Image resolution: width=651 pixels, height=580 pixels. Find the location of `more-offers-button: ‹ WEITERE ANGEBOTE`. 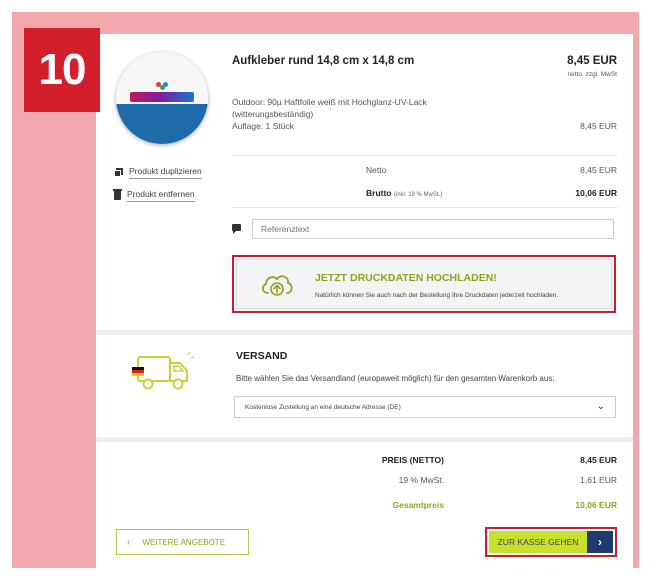

more-offers-button: ‹ WEITERE ANGEBOTE is located at coordinates (182, 542).